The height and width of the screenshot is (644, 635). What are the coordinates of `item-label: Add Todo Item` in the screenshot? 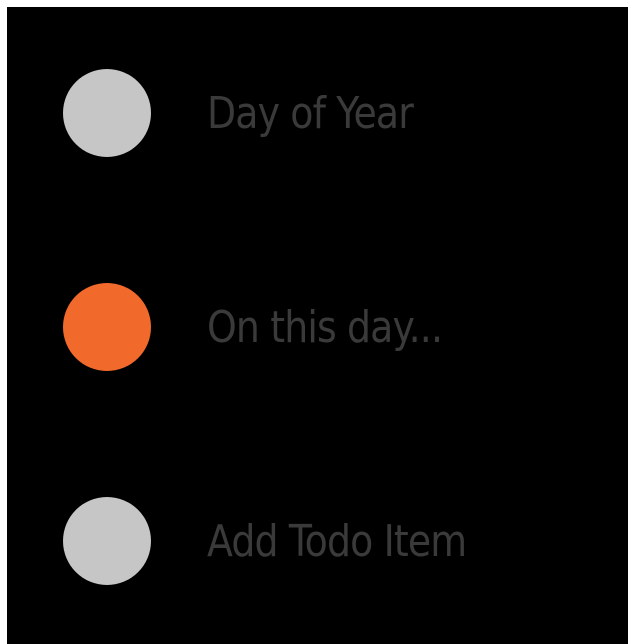 It's located at (337, 541).